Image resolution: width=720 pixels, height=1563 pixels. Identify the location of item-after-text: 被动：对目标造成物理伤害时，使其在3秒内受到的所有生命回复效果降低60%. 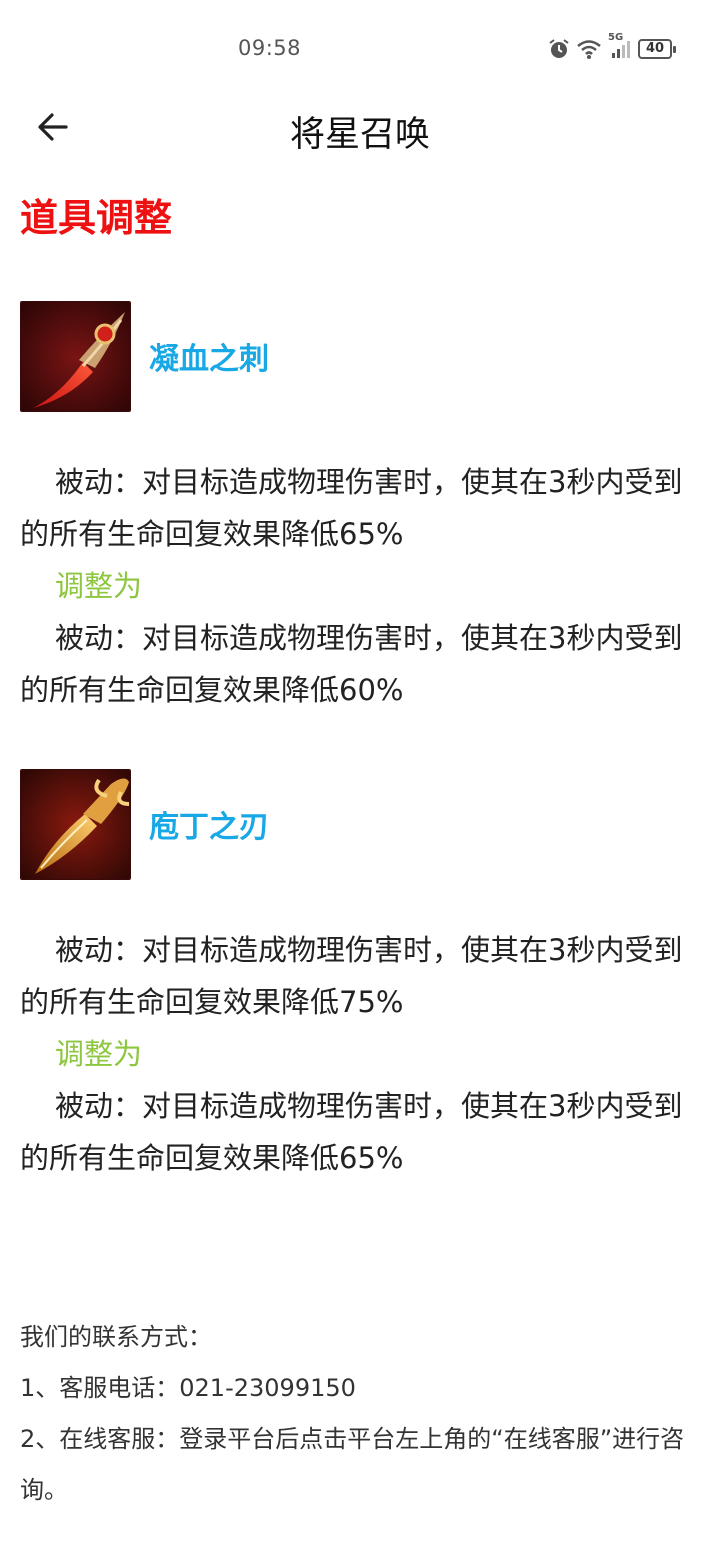
(351, 664).